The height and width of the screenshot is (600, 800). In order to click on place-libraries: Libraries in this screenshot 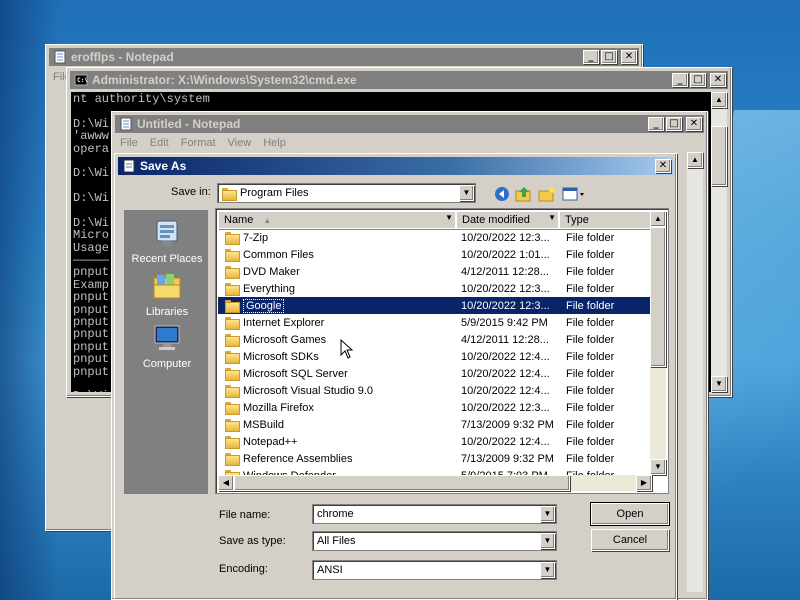, I will do `click(167, 294)`.